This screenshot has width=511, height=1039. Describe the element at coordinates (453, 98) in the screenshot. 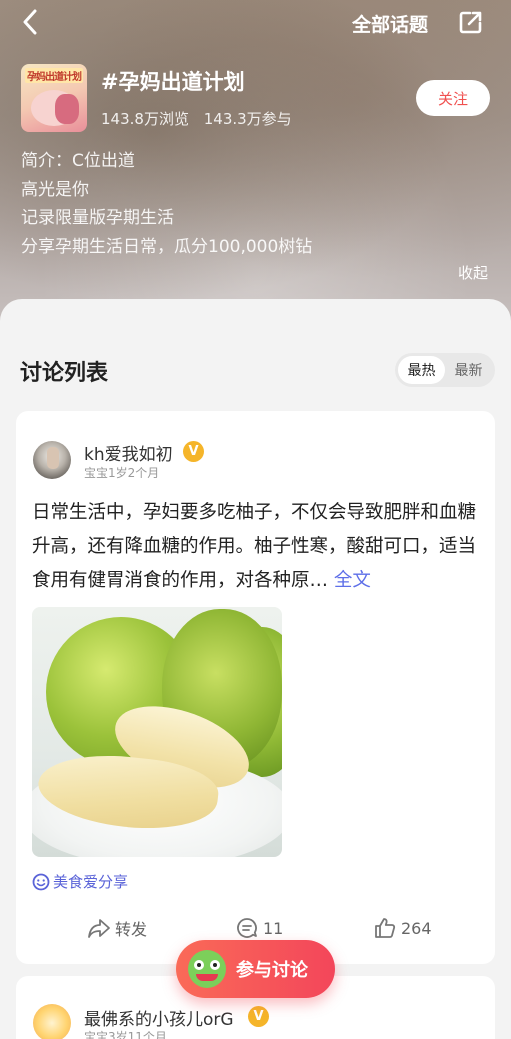

I see `follow-button: 关注` at that location.